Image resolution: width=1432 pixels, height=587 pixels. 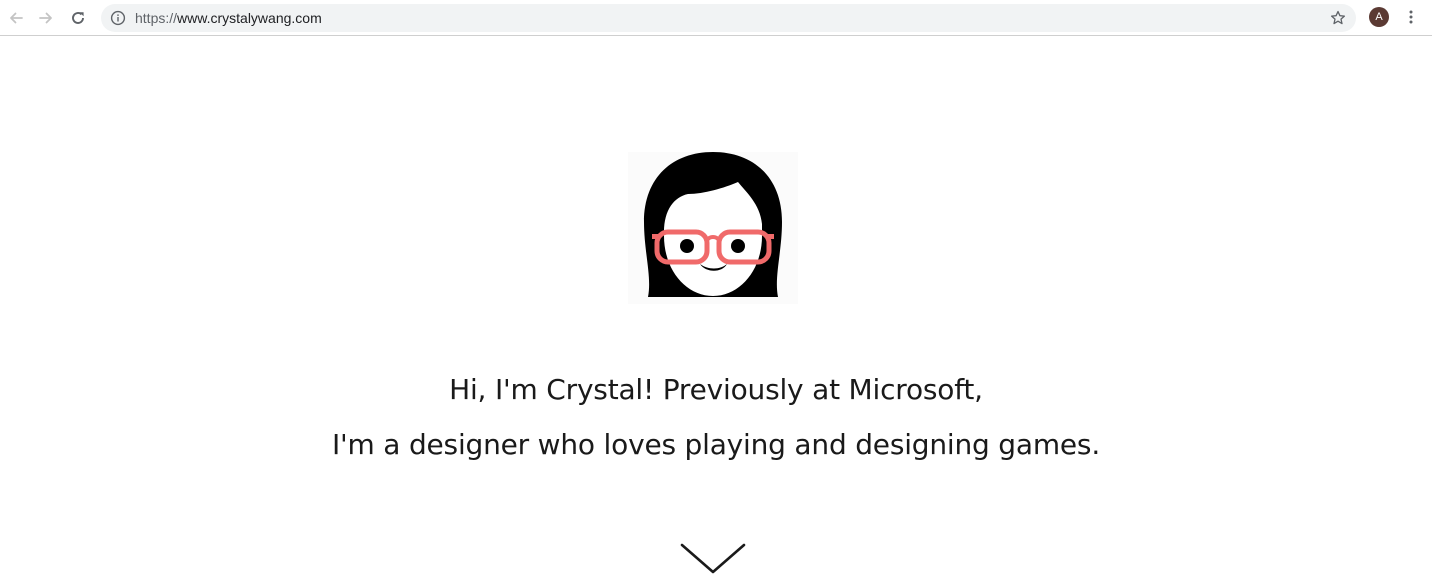 I want to click on url-scheme: https://, so click(x=156, y=18).